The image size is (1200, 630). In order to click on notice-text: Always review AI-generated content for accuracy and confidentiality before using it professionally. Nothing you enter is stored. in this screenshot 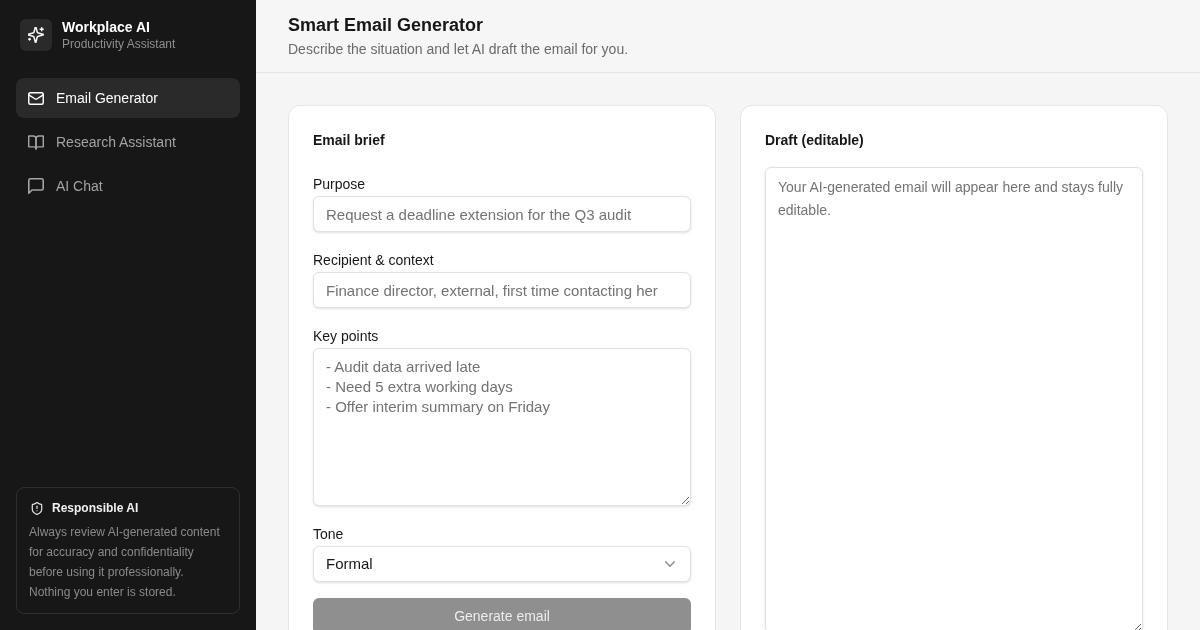, I will do `click(125, 562)`.